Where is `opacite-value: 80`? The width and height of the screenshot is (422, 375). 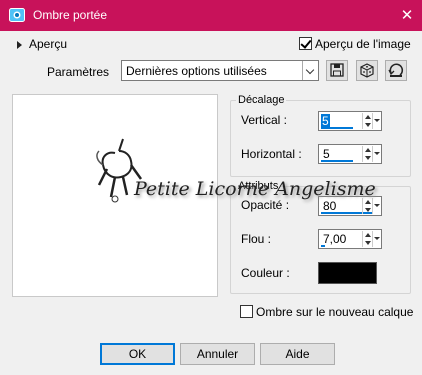 opacite-value: 80 is located at coordinates (329, 206).